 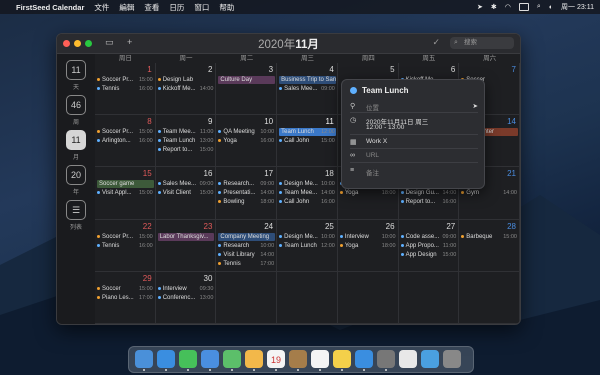 I want to click on event-item: Team Mee... 14:00, so click(x=307, y=193).